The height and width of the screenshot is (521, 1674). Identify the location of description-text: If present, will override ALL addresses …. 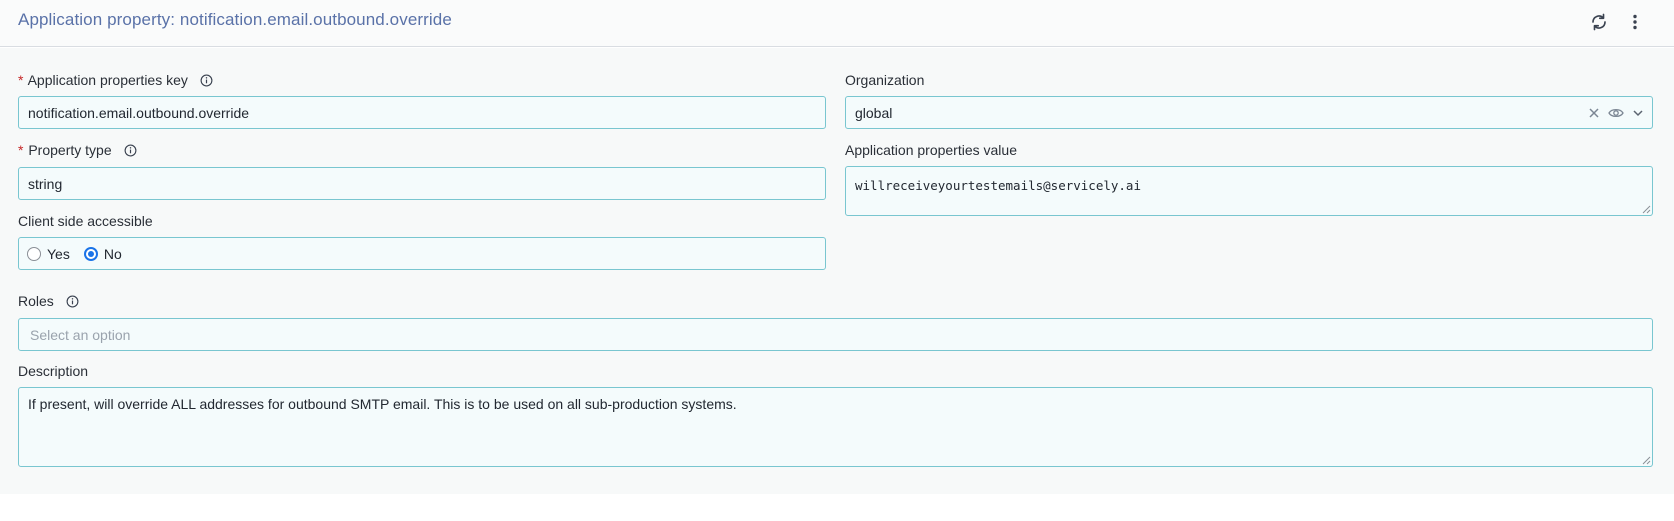
(382, 404).